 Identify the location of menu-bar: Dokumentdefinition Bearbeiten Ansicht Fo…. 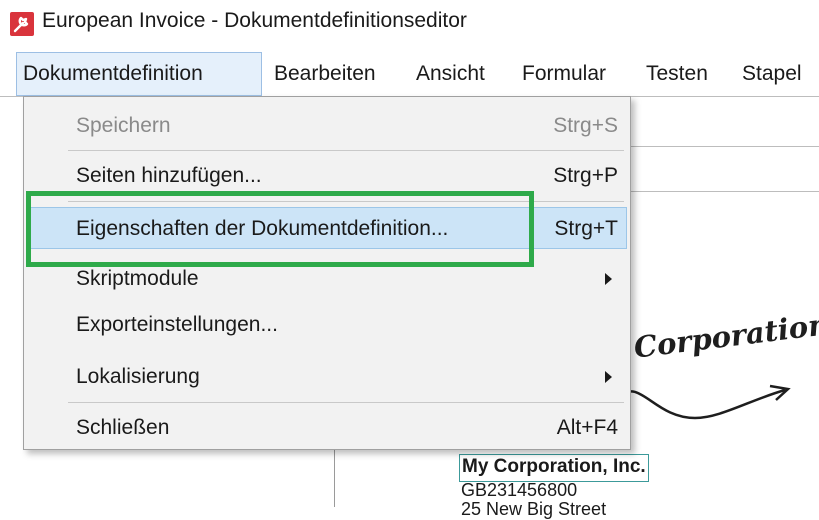
(409, 74).